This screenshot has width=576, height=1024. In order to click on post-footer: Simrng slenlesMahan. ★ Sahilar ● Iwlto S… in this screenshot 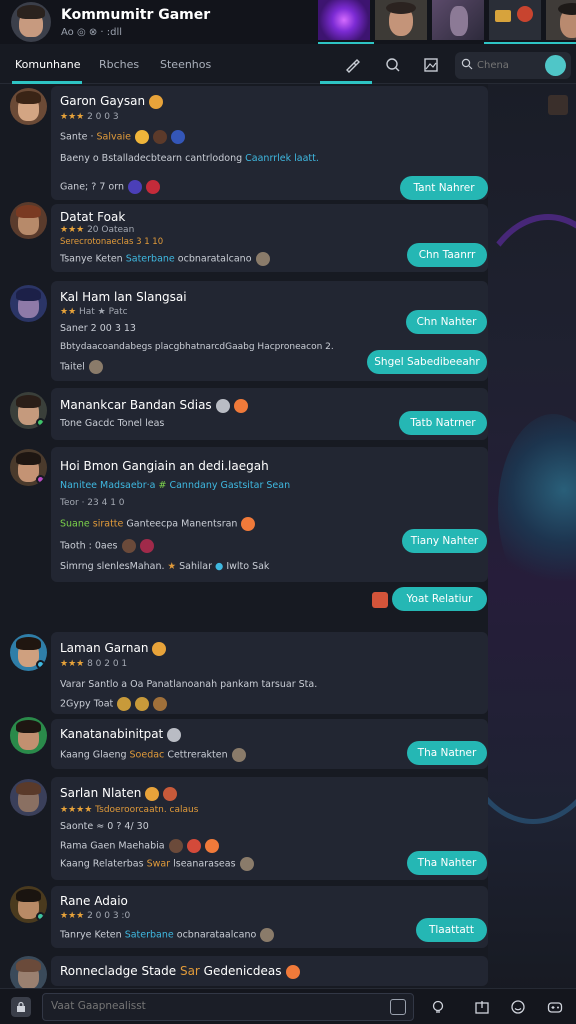, I will do `click(165, 566)`.